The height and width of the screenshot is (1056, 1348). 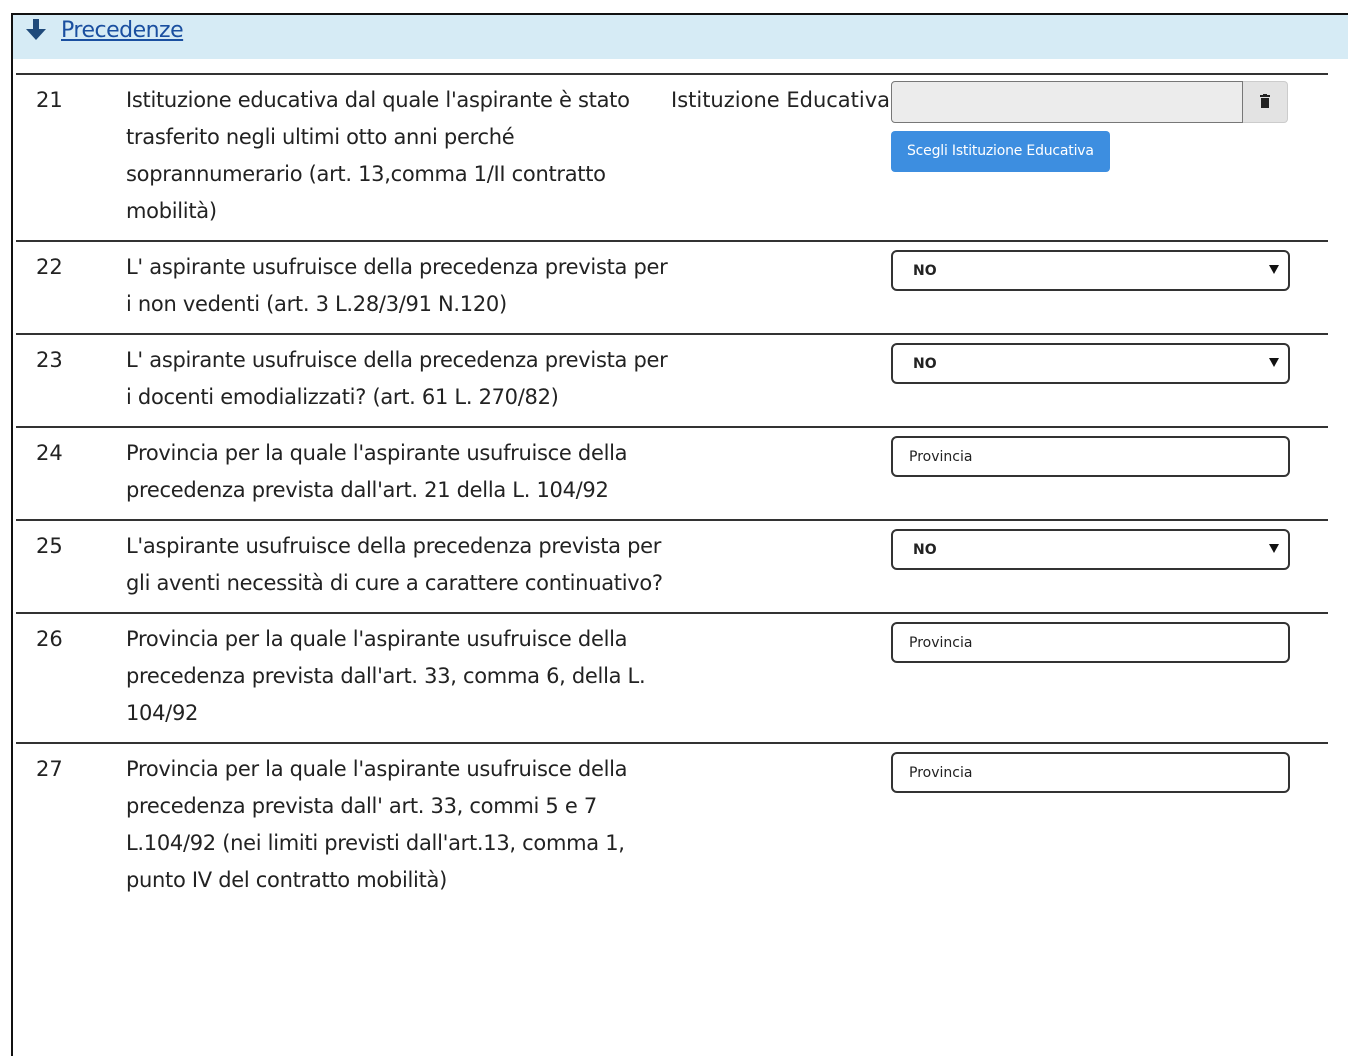 What do you see at coordinates (680, 37) in the screenshot?
I see `section-header: Precedenze` at bounding box center [680, 37].